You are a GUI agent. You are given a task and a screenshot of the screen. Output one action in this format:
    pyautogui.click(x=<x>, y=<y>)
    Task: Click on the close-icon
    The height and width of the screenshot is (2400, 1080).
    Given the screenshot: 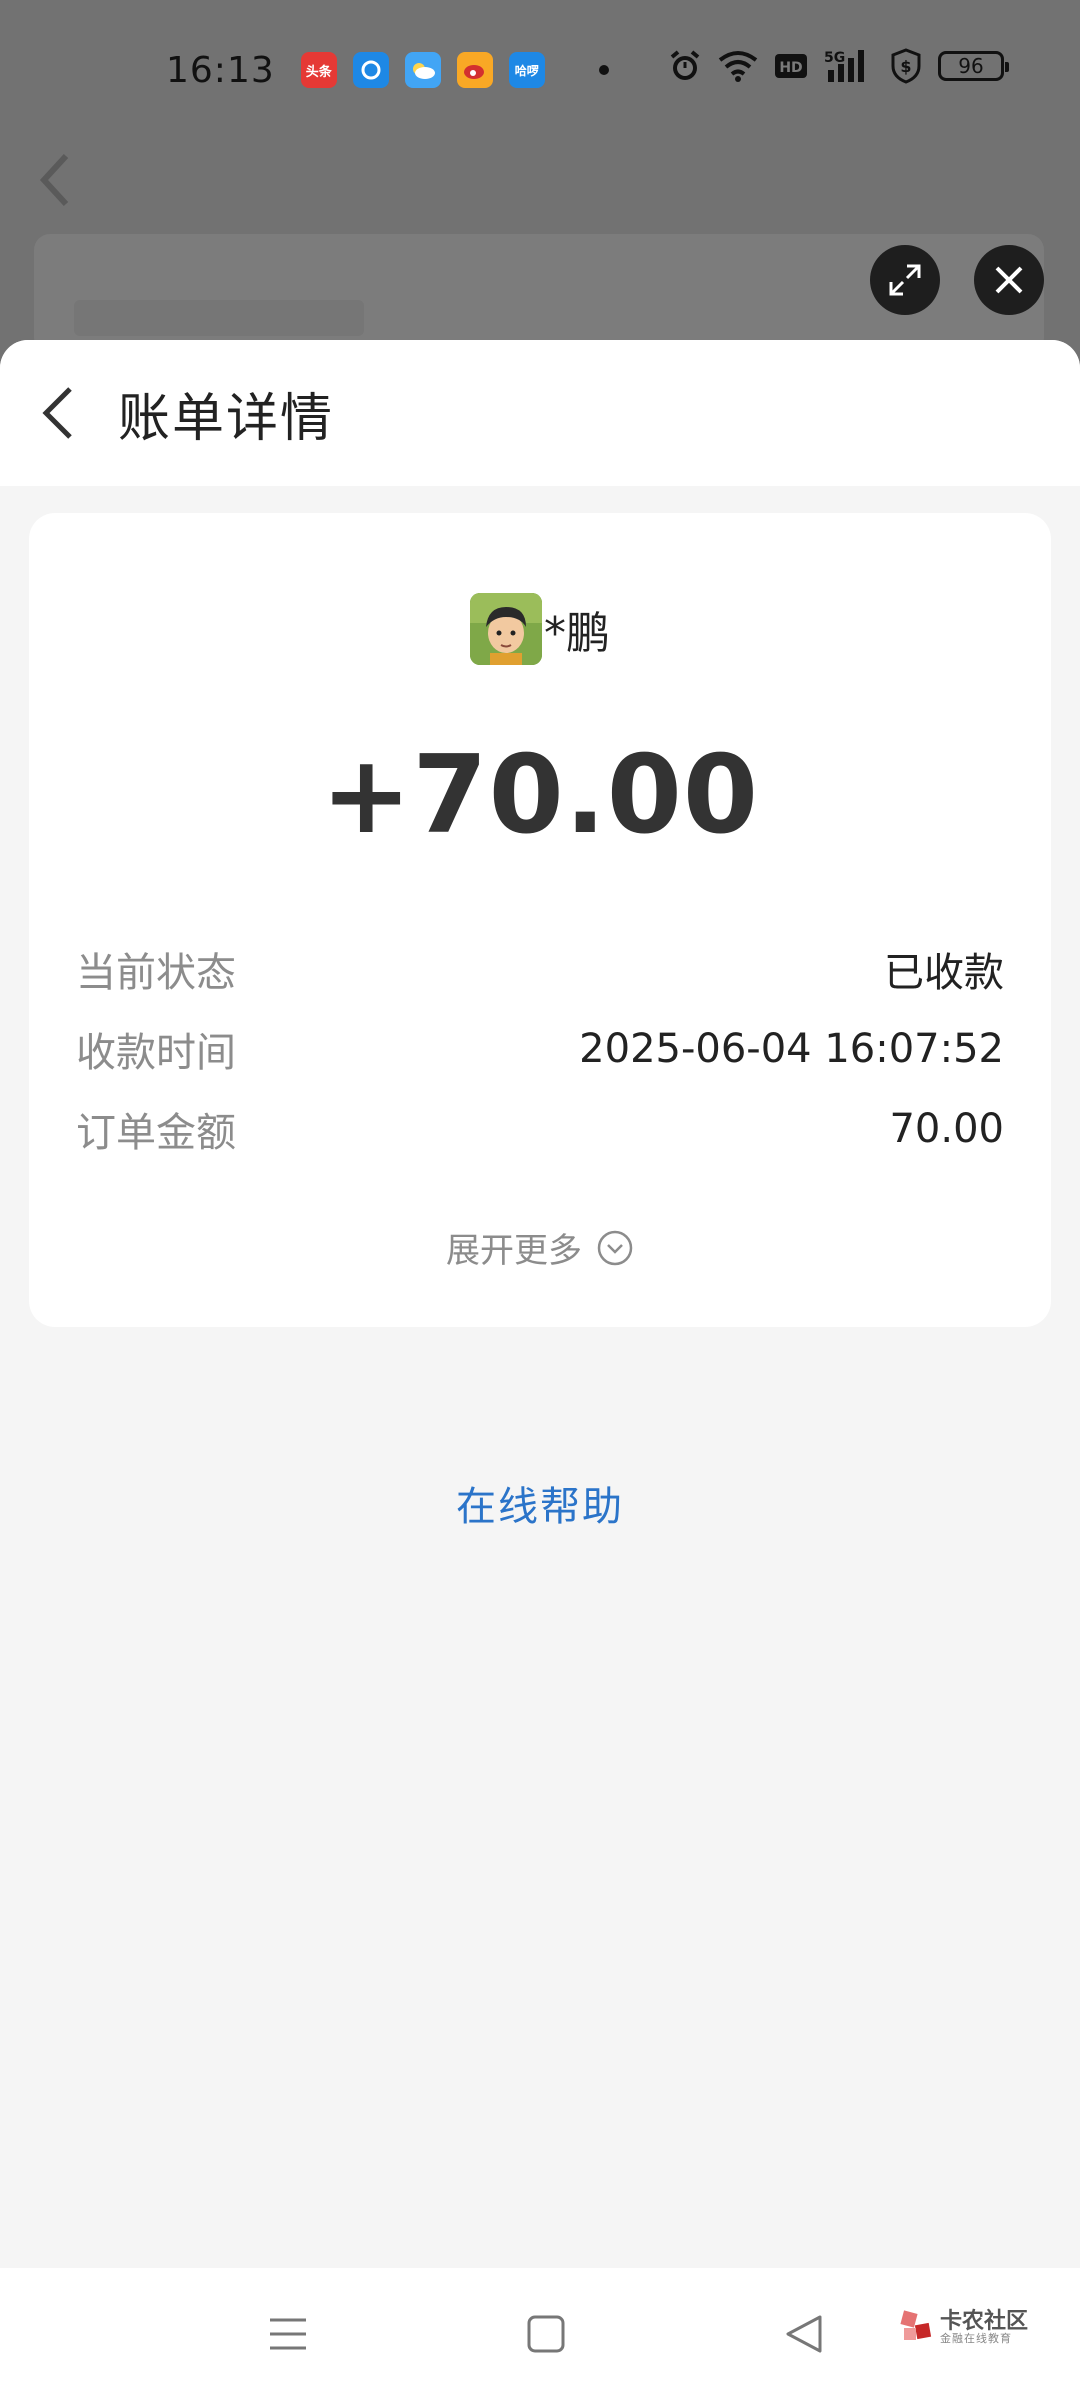 What is the action you would take?
    pyautogui.click(x=1009, y=280)
    